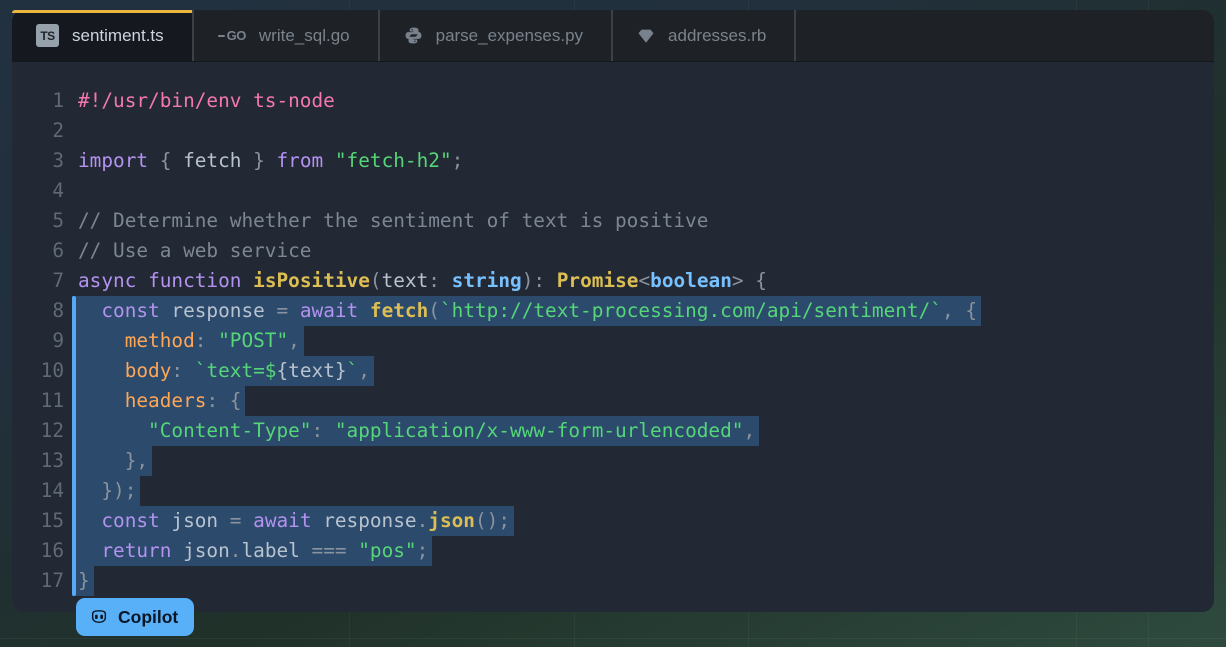  Describe the element at coordinates (206, 100) in the screenshot. I see `code-text: #!/usr/bin/env ts-node` at that location.